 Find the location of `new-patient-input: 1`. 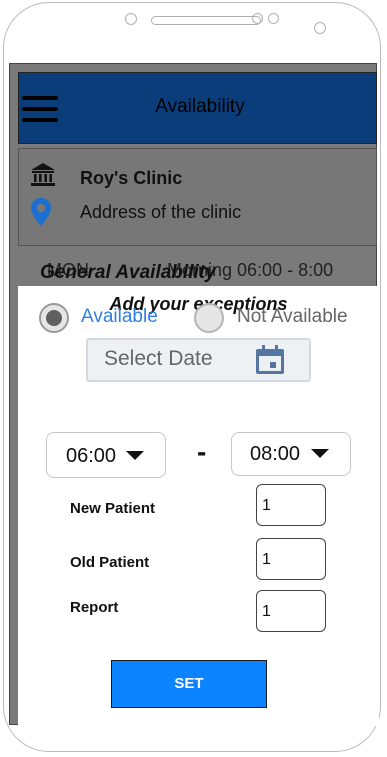

new-patient-input: 1 is located at coordinates (291, 505).